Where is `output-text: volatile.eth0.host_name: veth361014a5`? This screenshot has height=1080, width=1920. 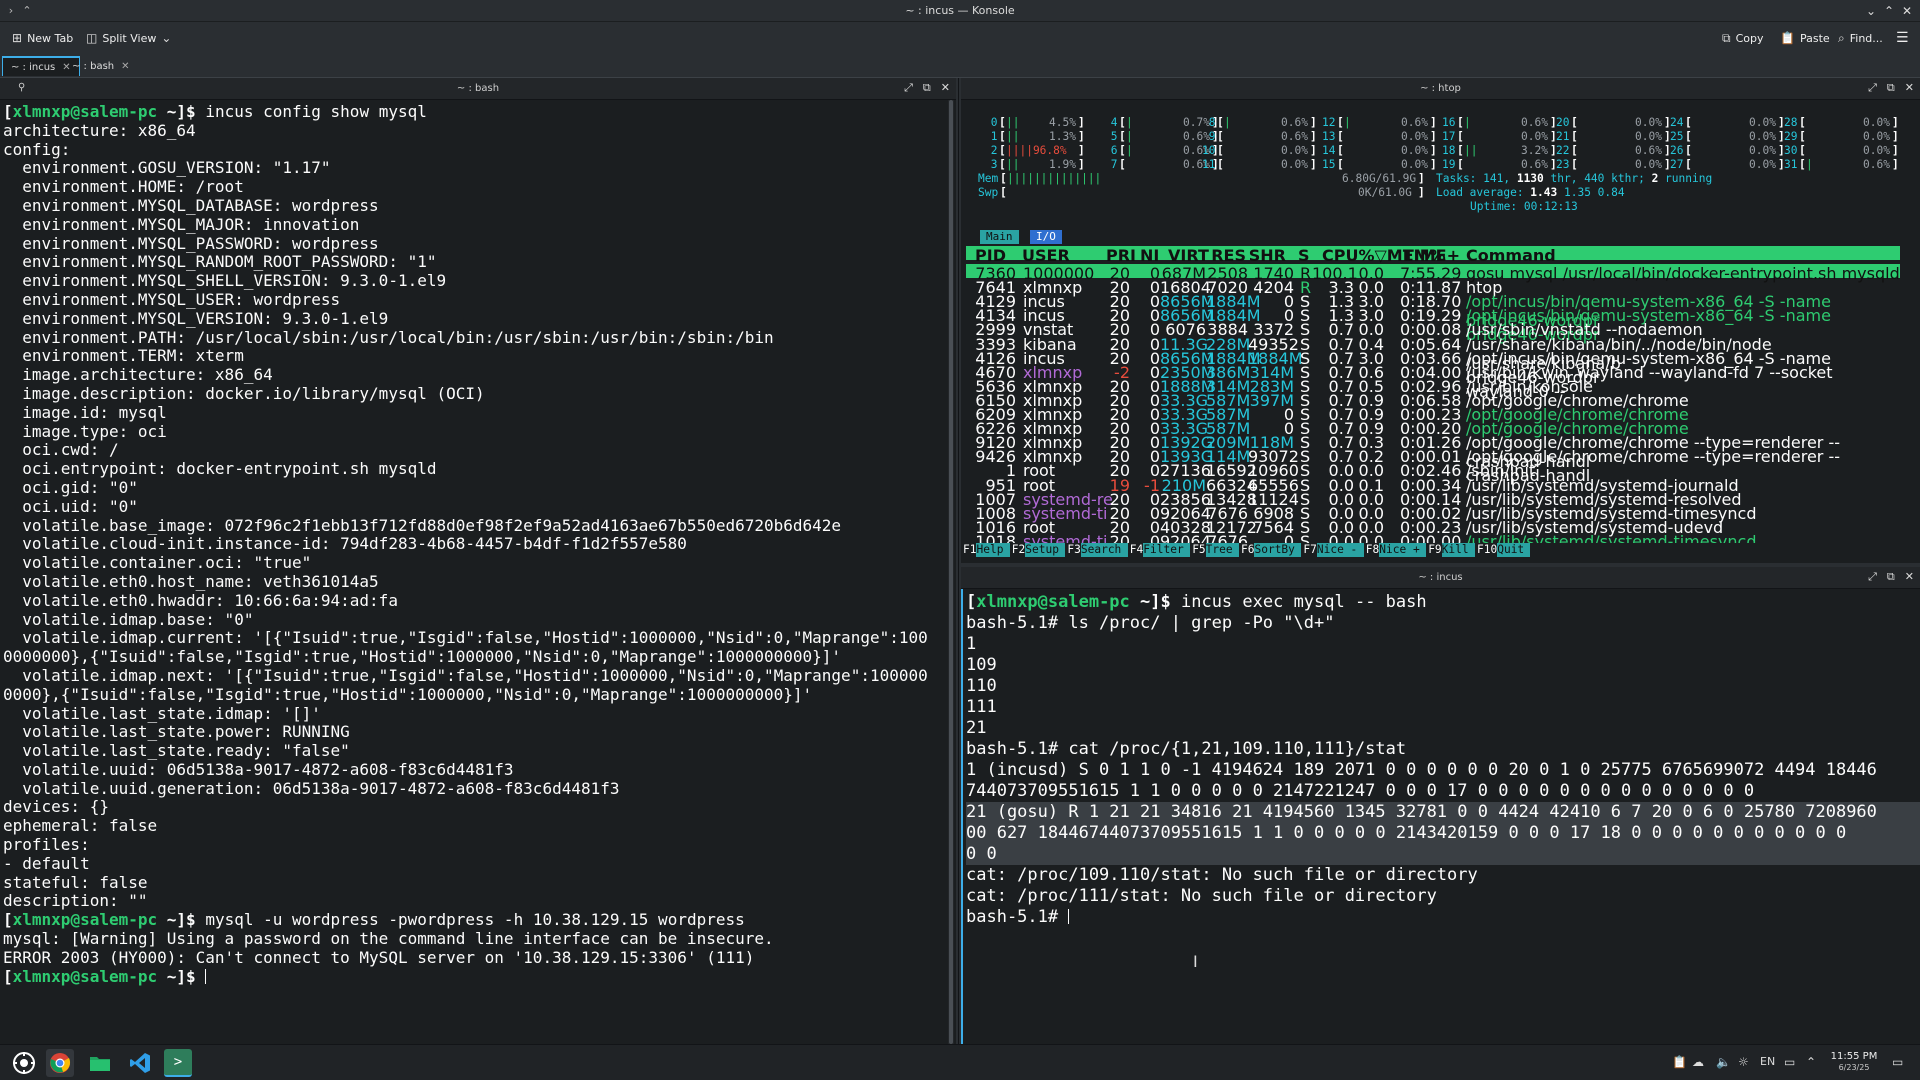 output-text: volatile.eth0.host_name: veth361014a5 is located at coordinates (191, 581).